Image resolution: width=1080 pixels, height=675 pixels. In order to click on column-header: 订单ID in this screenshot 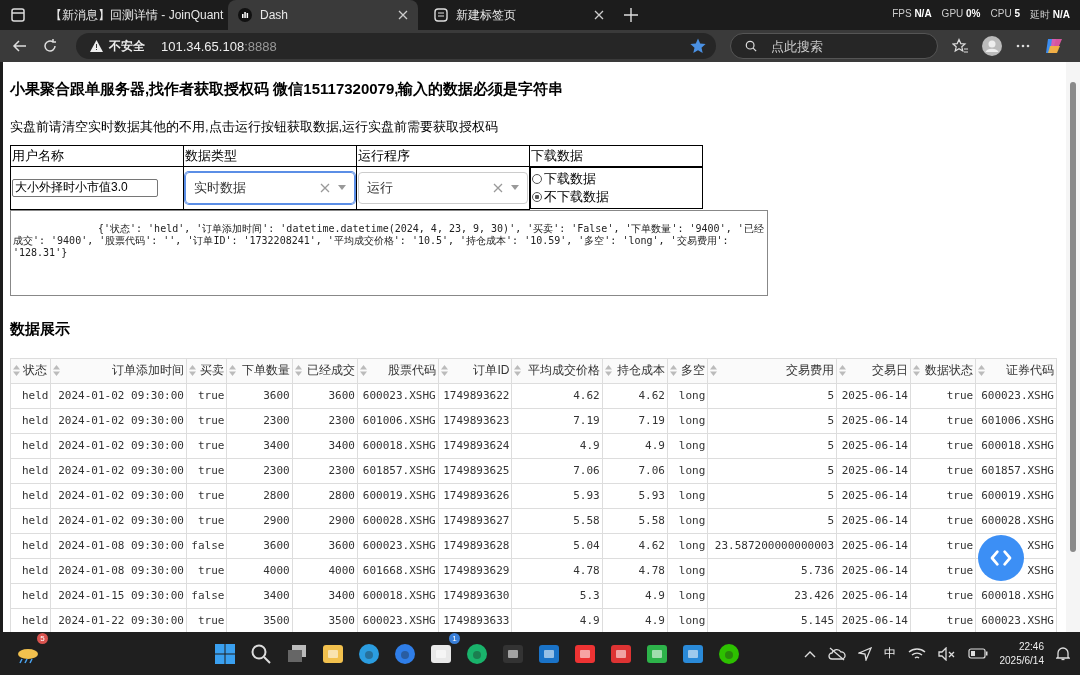, I will do `click(475, 370)`.